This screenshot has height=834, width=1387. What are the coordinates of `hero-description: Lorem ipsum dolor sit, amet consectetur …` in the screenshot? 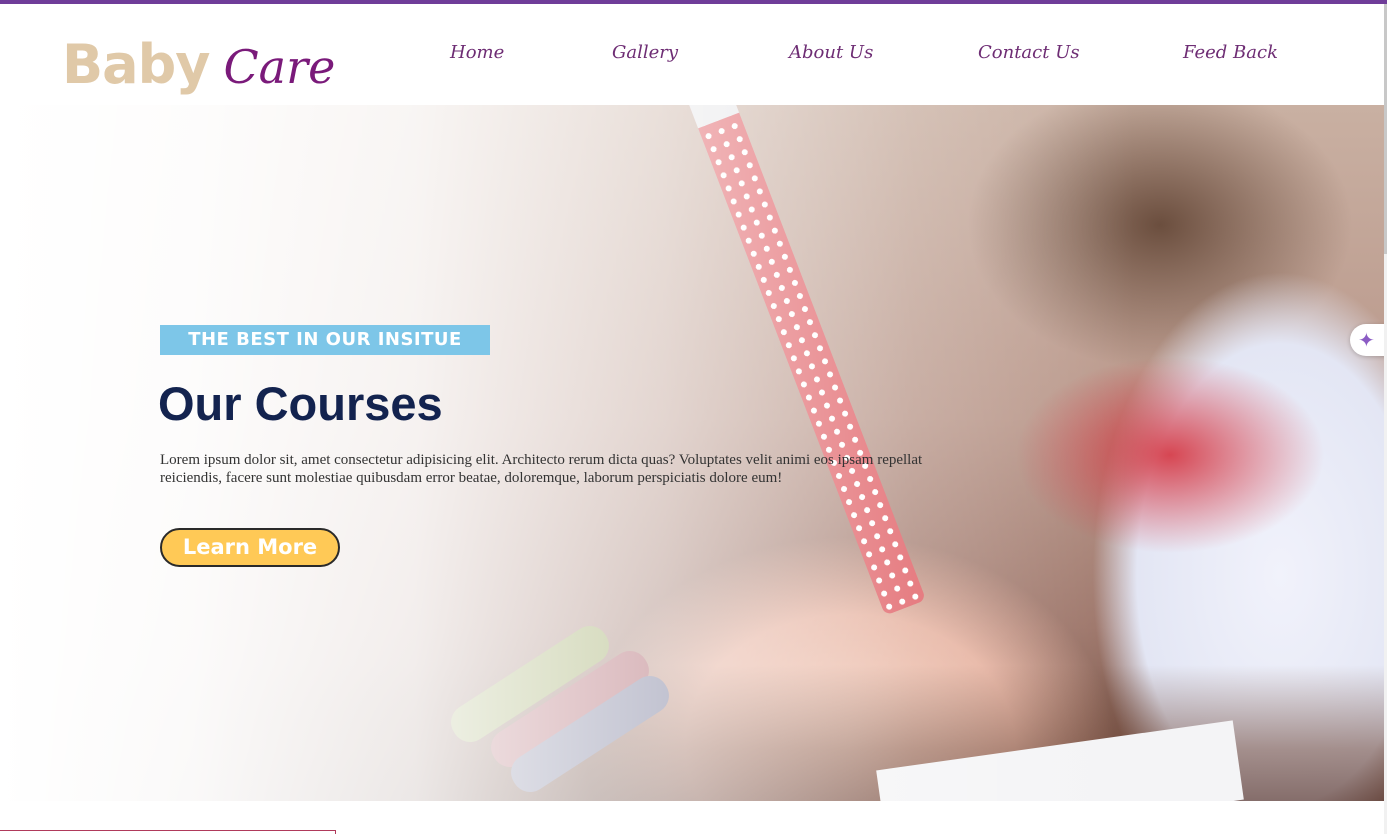 It's located at (541, 469).